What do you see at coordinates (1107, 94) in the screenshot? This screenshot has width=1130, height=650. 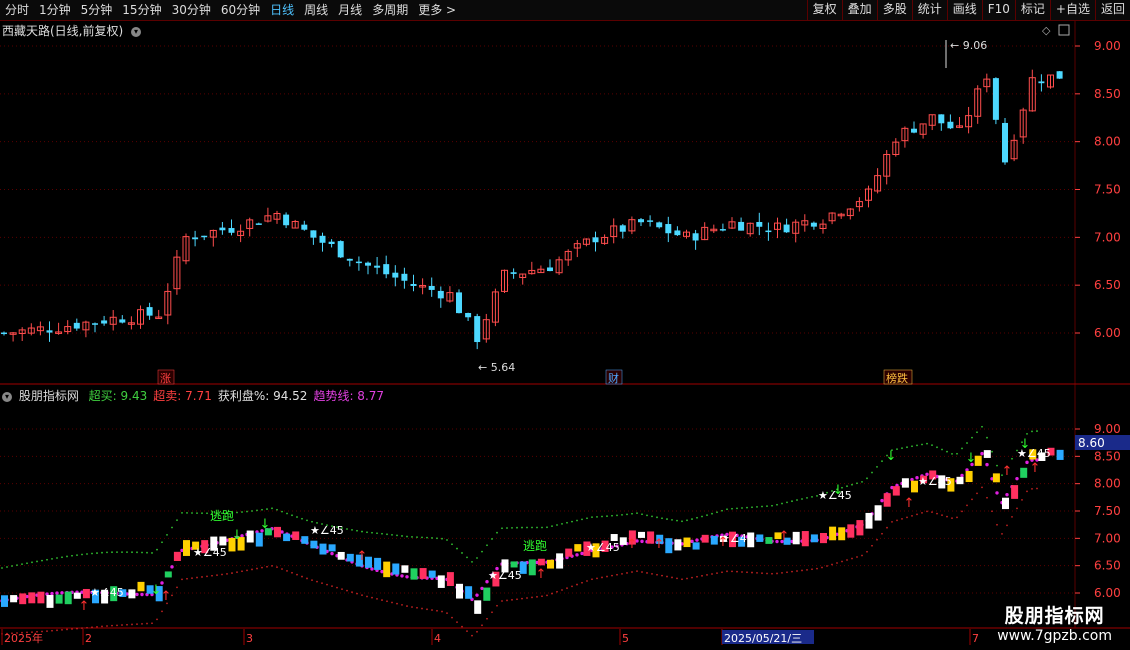 I see `price-tick-label: 8.50` at bounding box center [1107, 94].